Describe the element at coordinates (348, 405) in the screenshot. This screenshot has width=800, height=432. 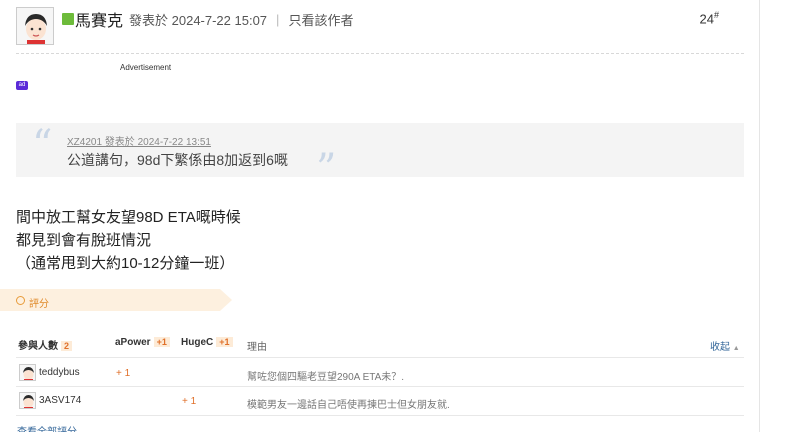
I see `rating-reason: 模範男友一邊話自己唔使再揀巴士但女朋友就.` at that location.